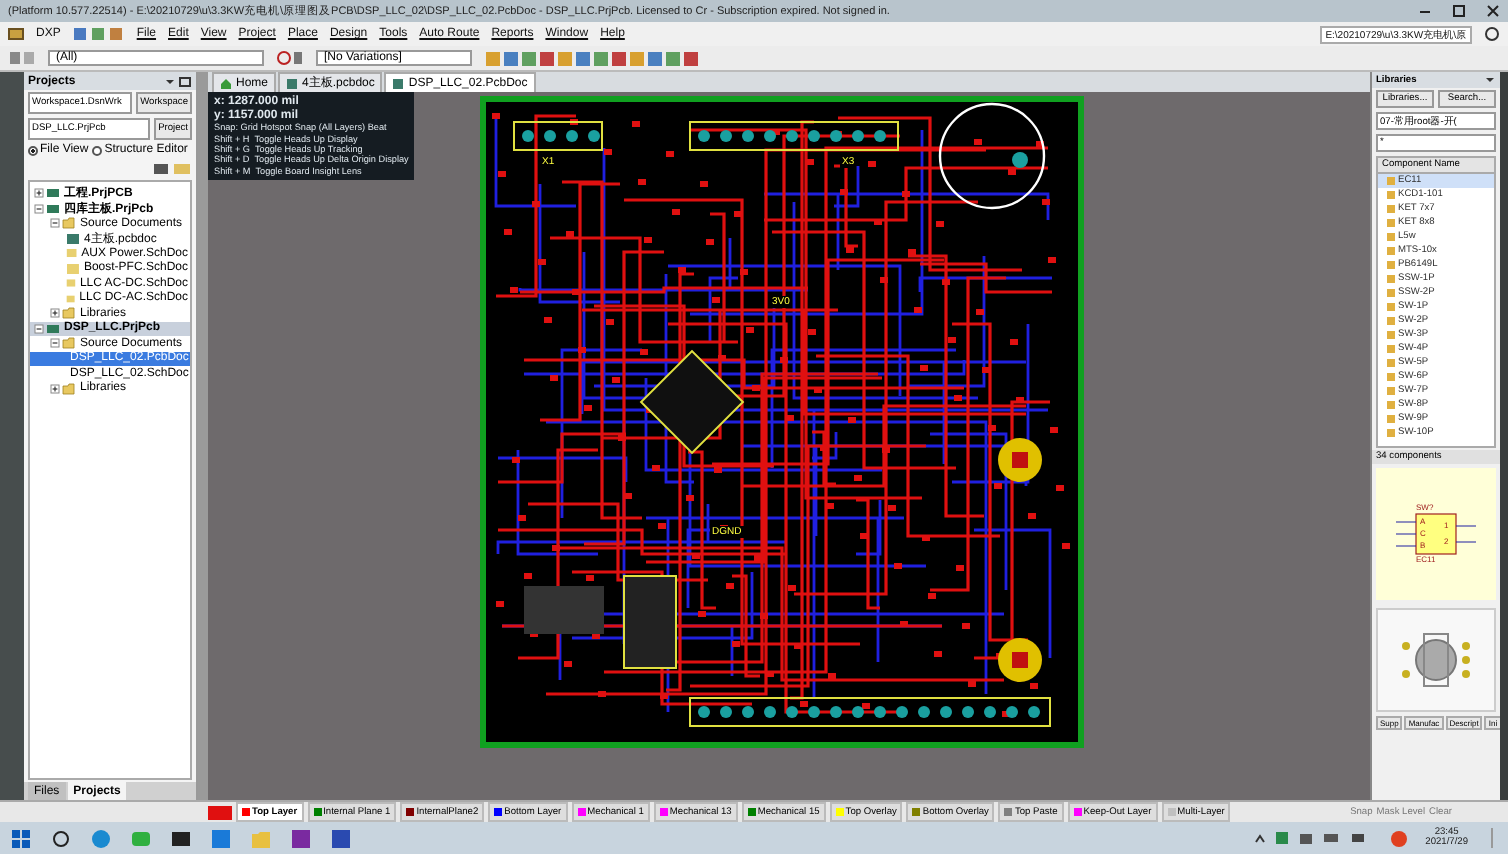  I want to click on maximize-icon, so click(1459, 11).